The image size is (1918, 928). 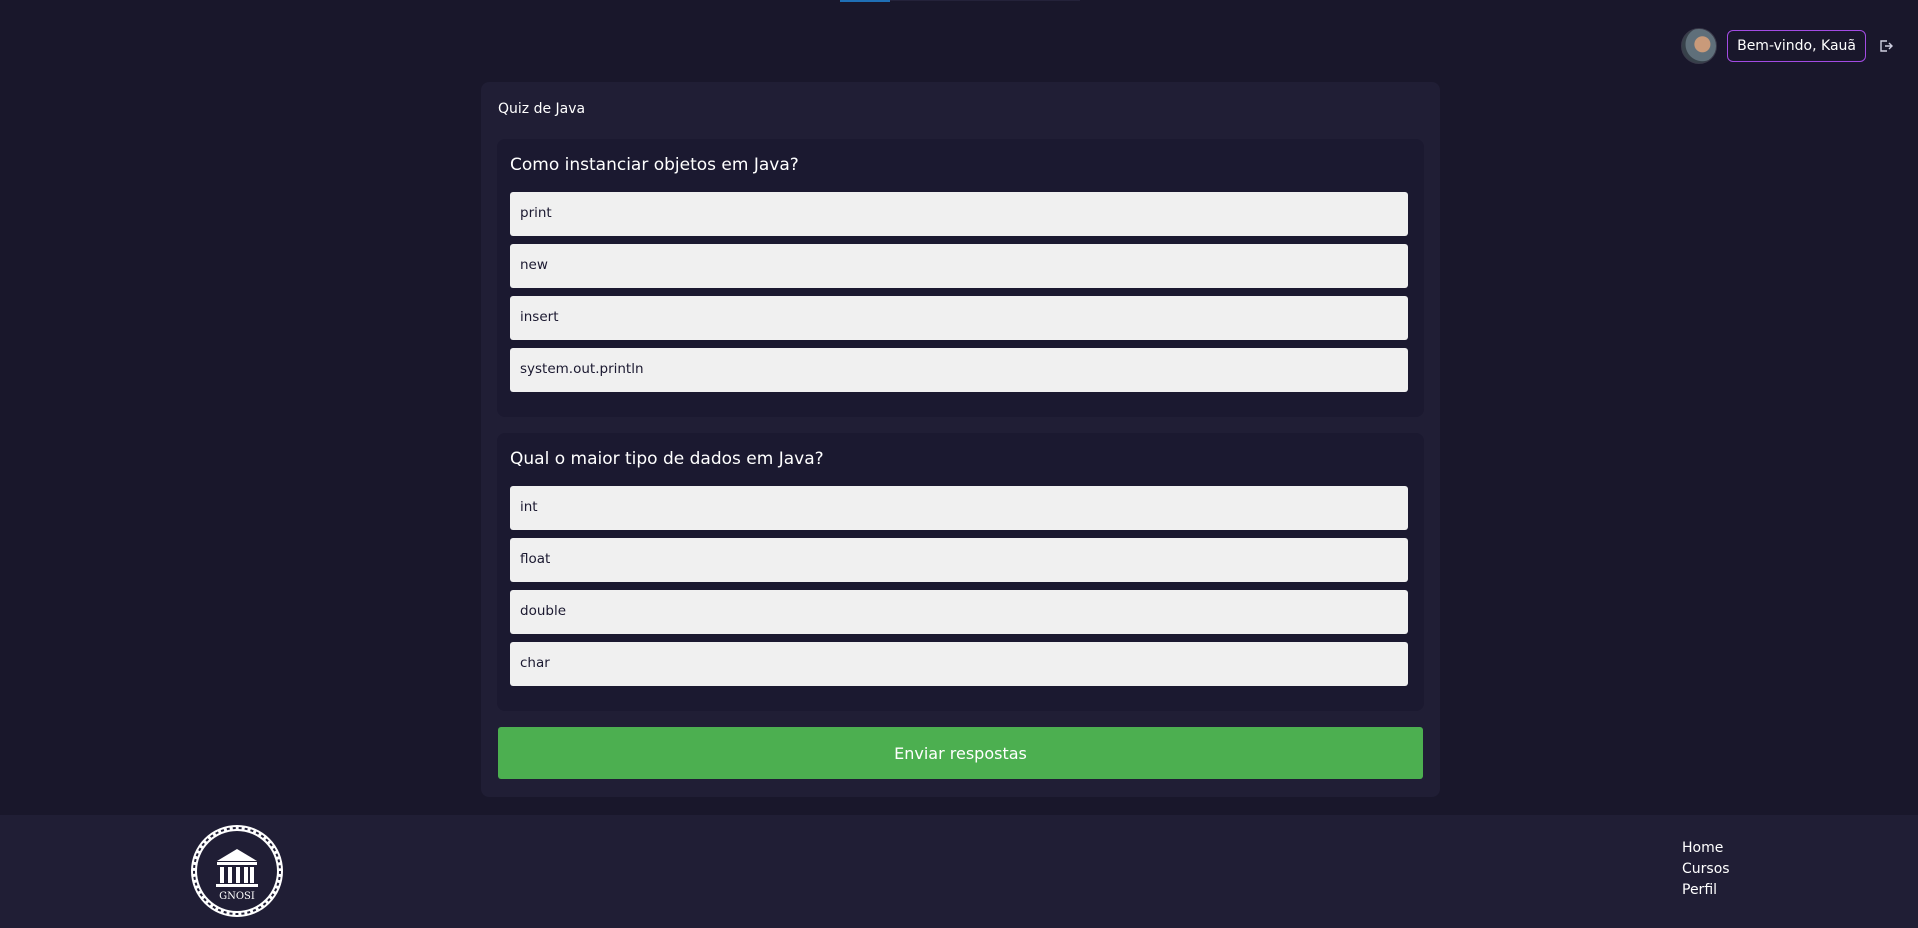 What do you see at coordinates (959, 318) in the screenshot?
I see `answer-option: insert` at bounding box center [959, 318].